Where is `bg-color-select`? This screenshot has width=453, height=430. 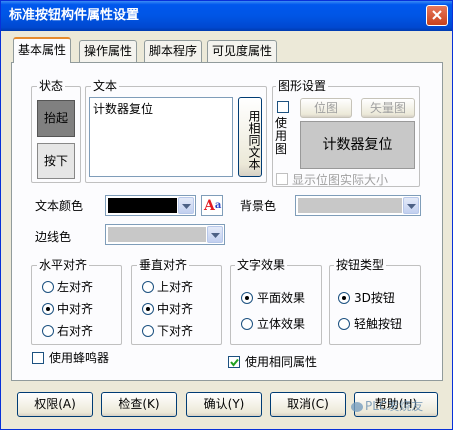 bg-color-select is located at coordinates (358, 205).